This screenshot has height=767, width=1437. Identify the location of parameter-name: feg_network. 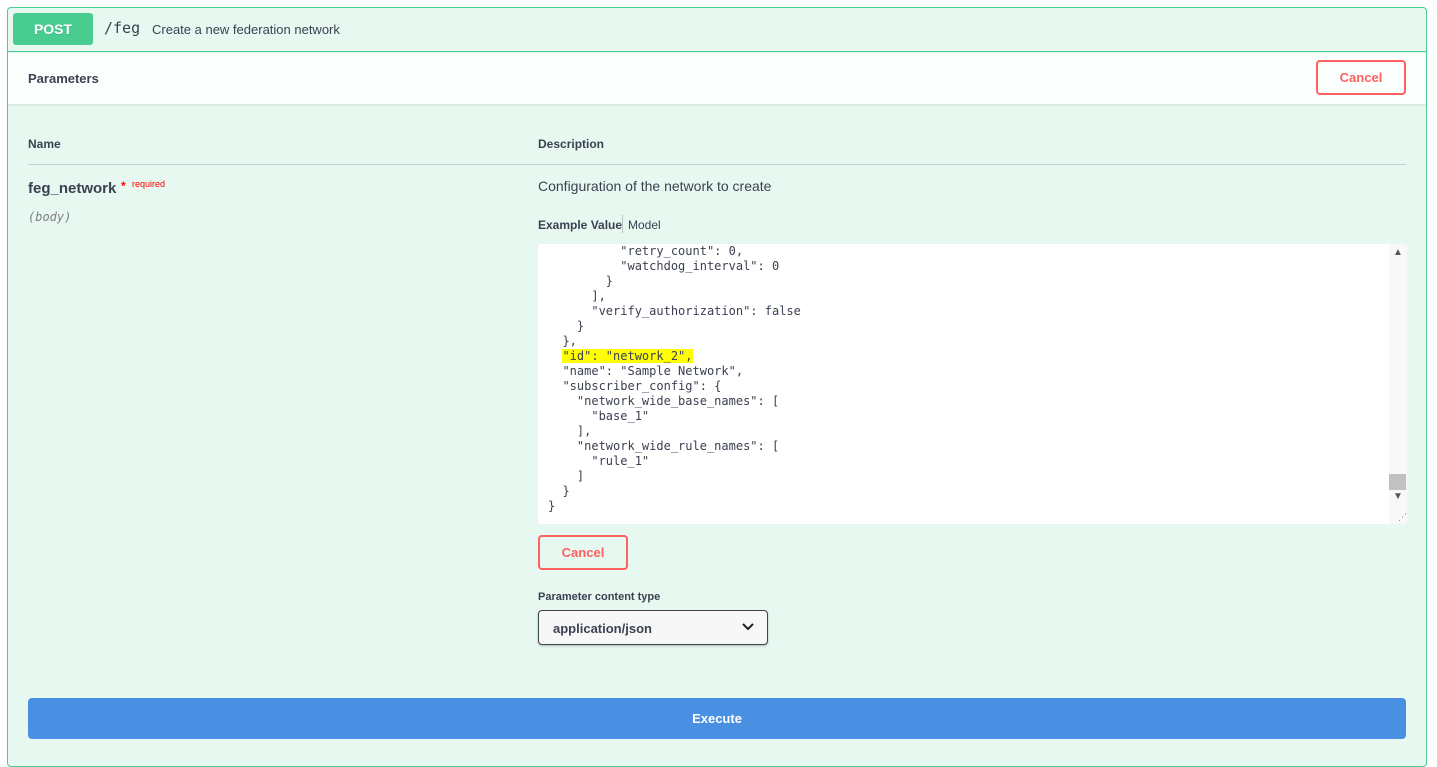
(72, 188).